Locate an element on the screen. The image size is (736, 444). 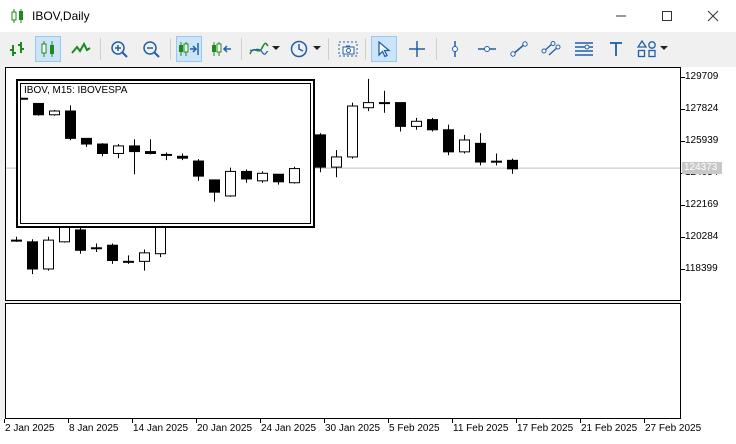
inset-chart-object: IBOV, M15: IBOVESPA is located at coordinates (165, 153).